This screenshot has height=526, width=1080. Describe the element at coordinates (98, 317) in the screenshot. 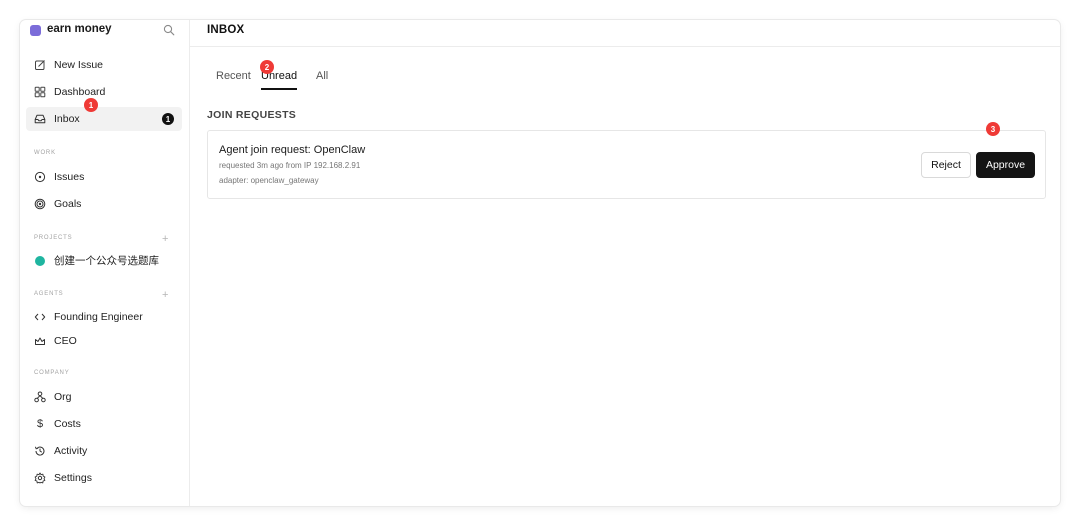

I see `sidebar-item-label: Founding Engineer` at that location.